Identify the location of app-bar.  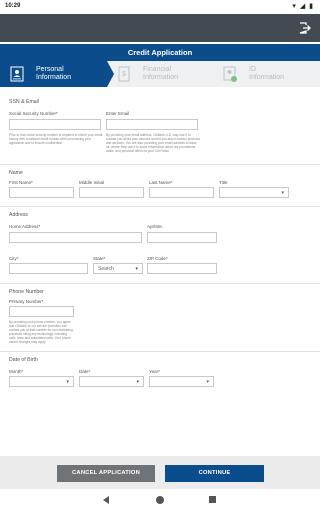
(160, 28).